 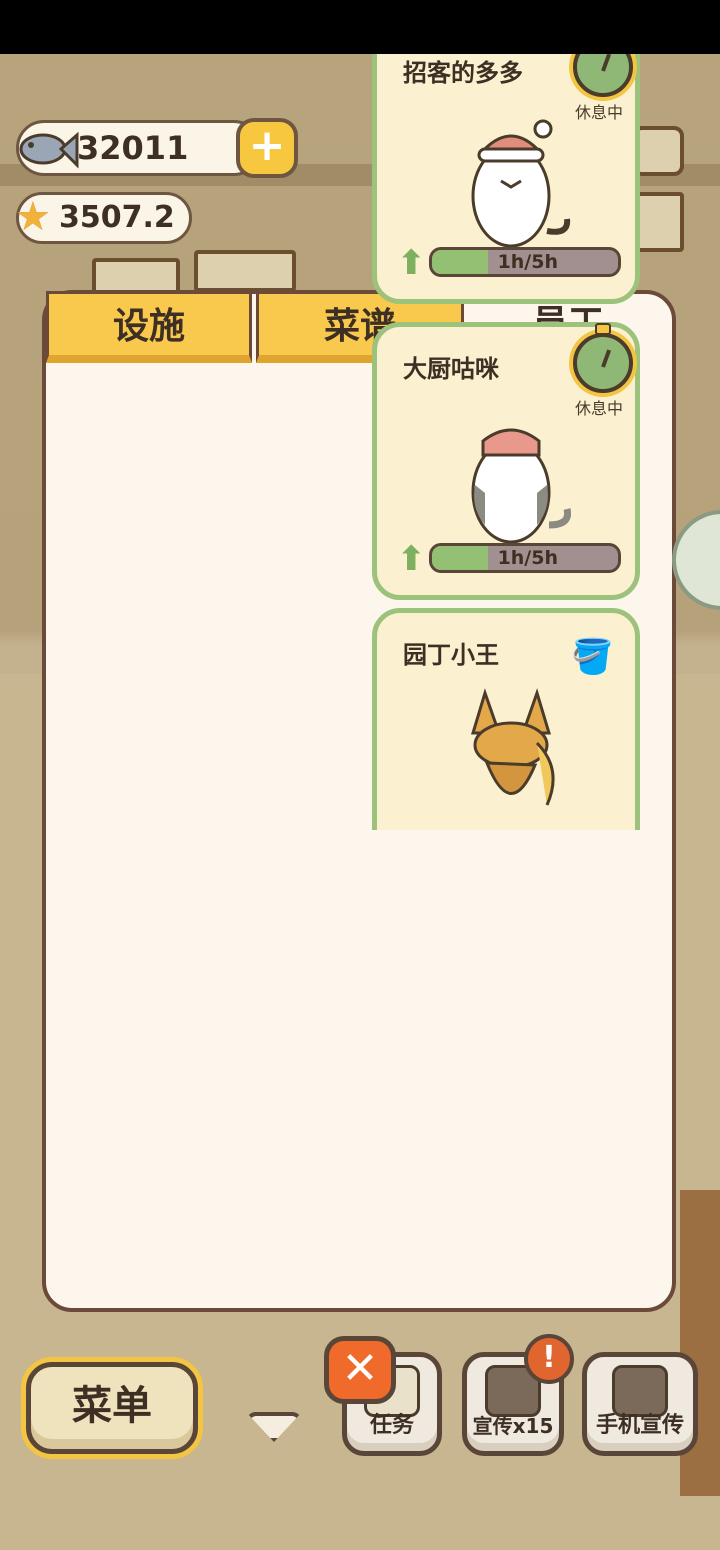 I want to click on phone-promote-button: 手机宣传, so click(x=640, y=1404).